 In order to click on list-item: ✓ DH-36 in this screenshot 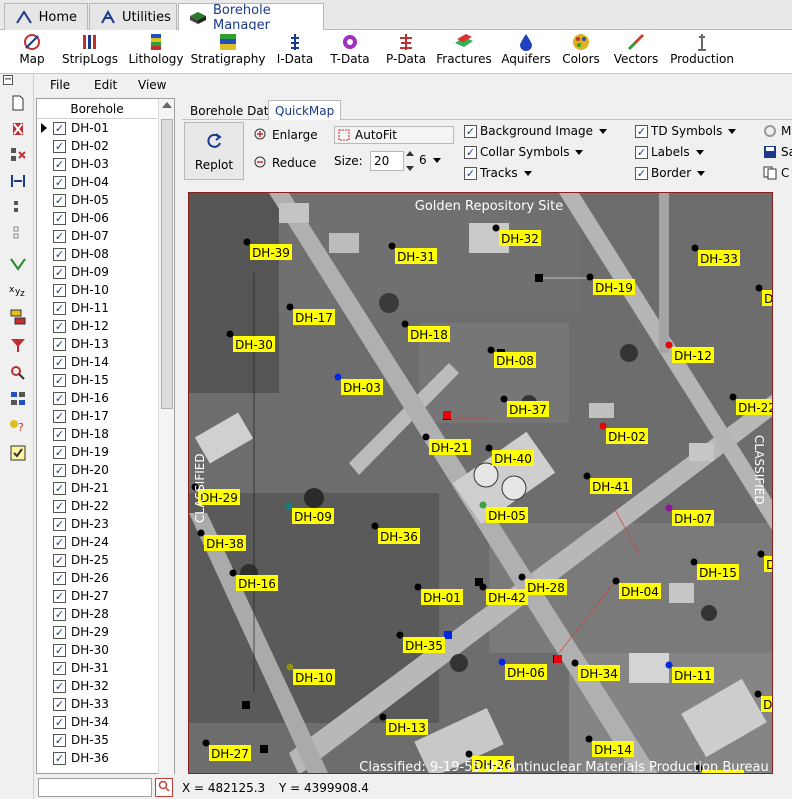, I will do `click(97, 758)`.